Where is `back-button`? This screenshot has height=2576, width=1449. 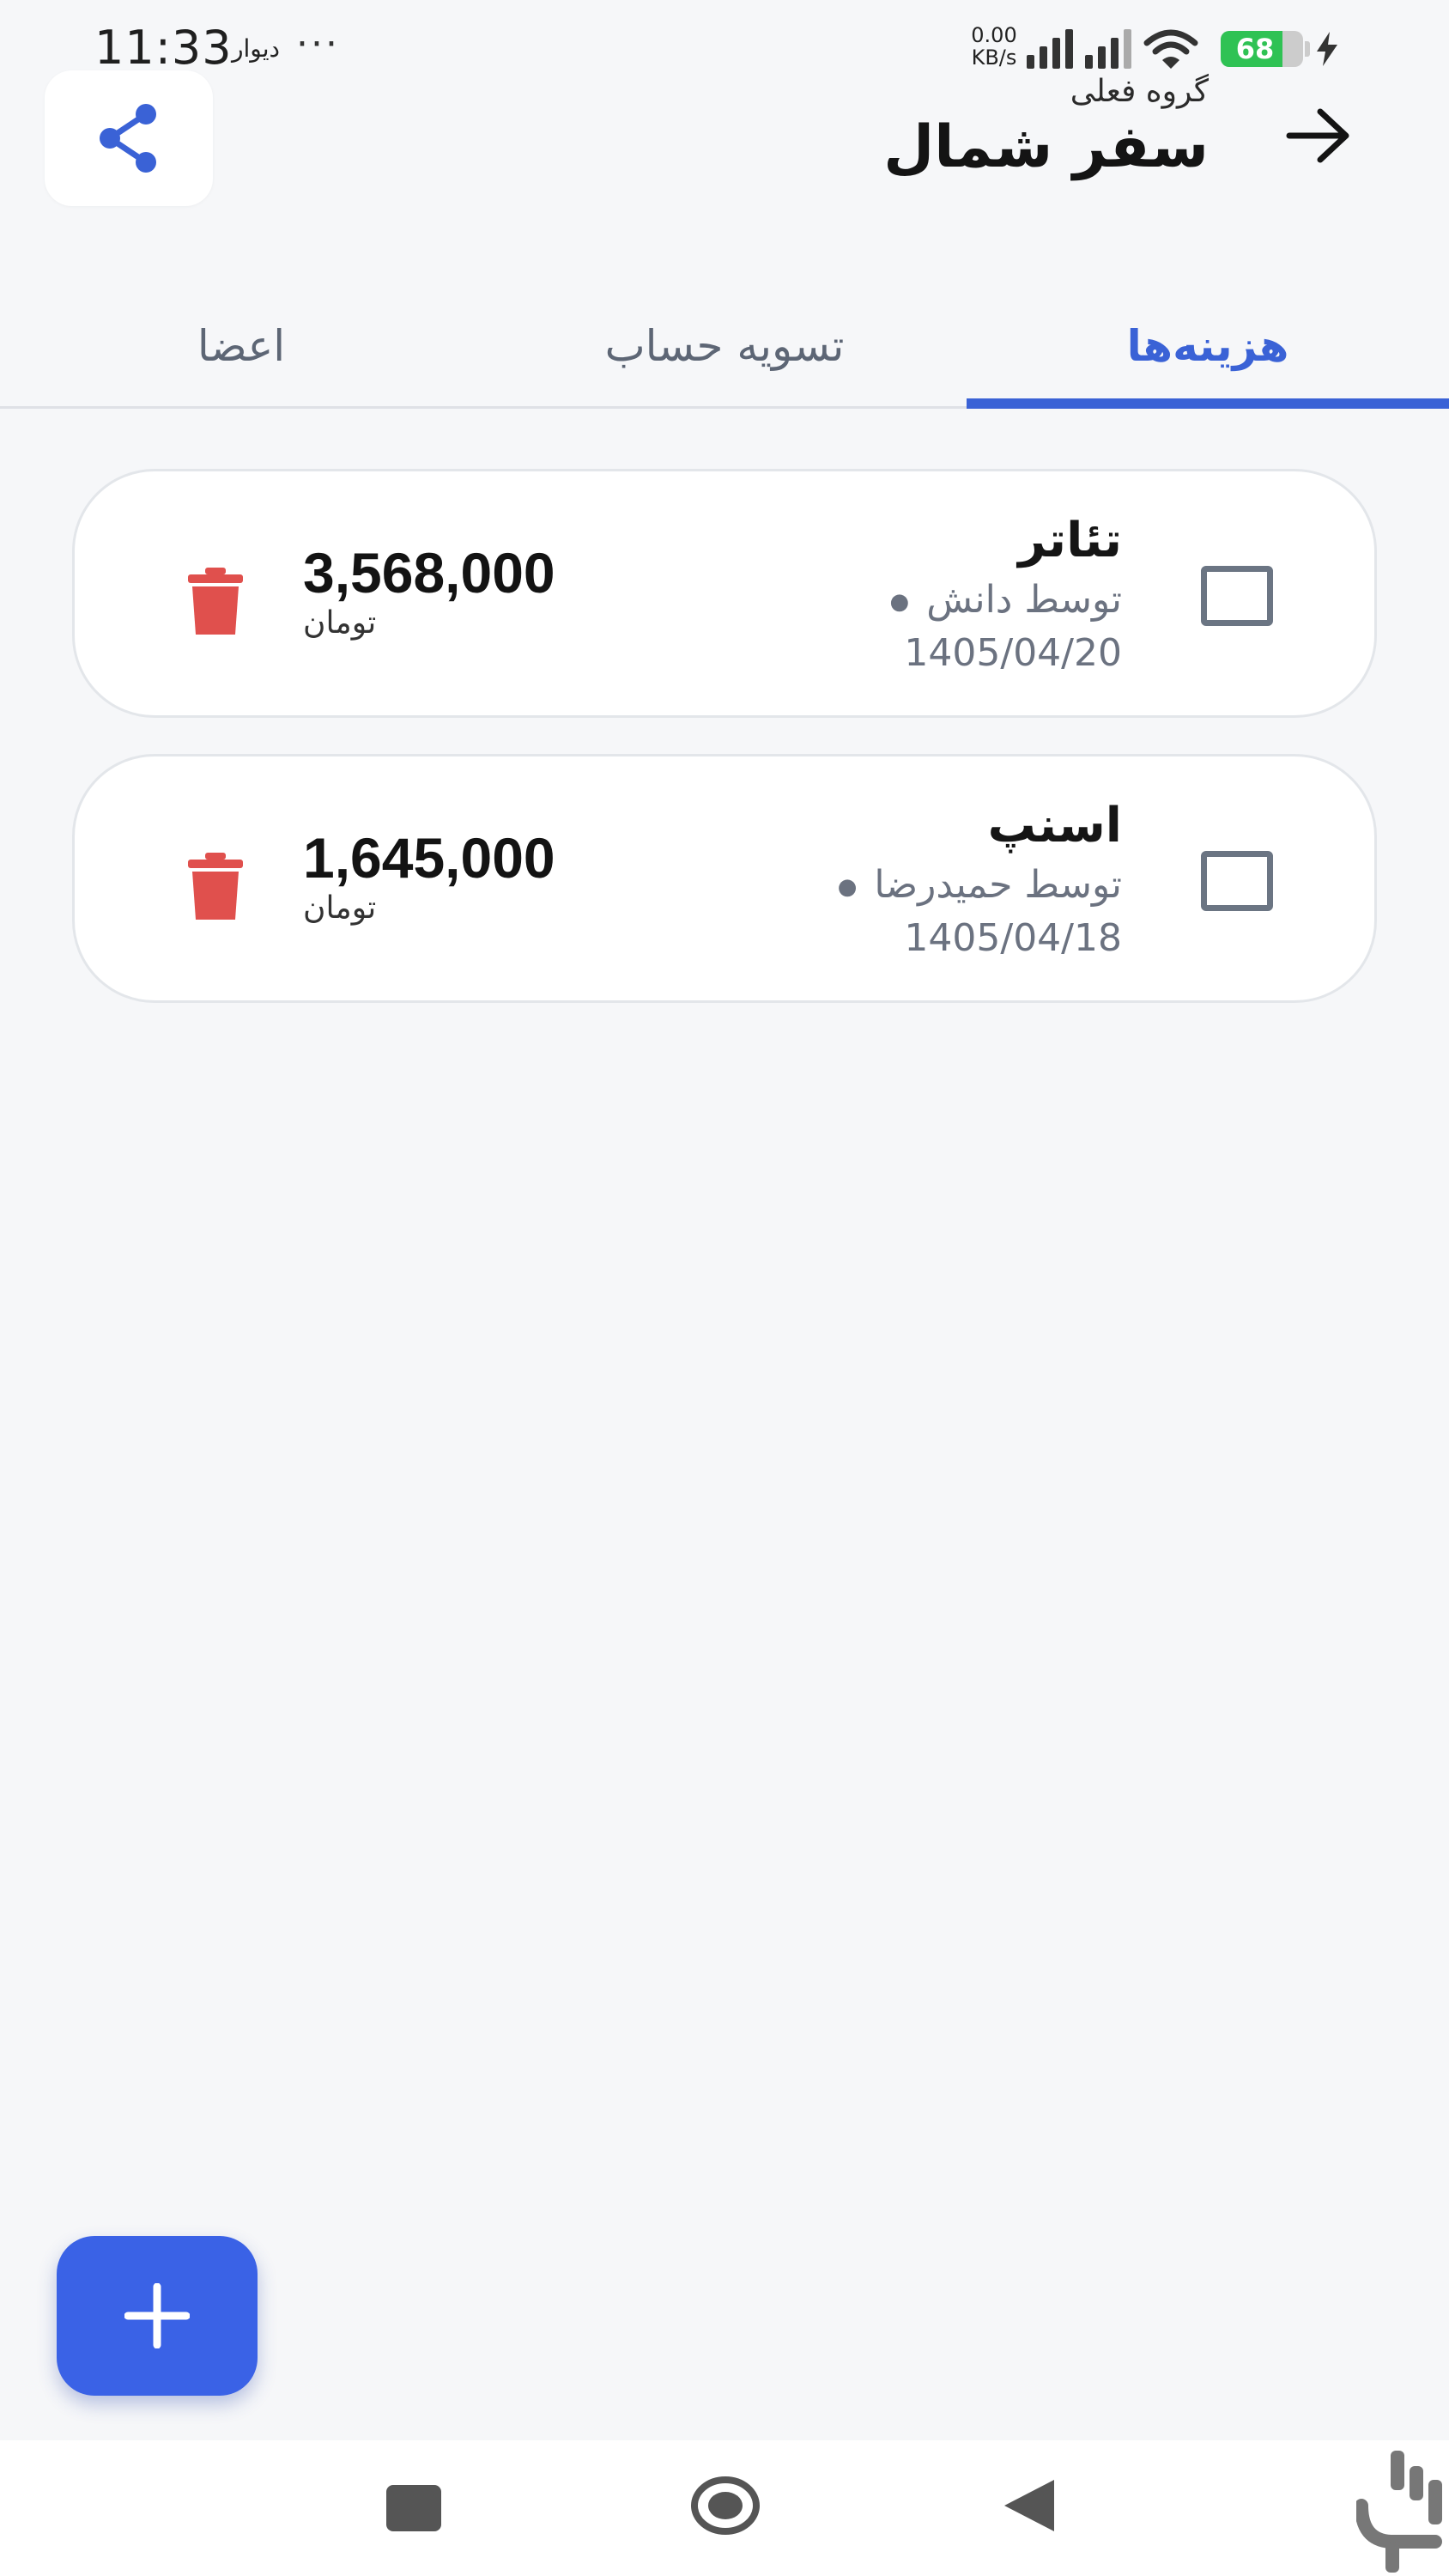 back-button is located at coordinates (1318, 135).